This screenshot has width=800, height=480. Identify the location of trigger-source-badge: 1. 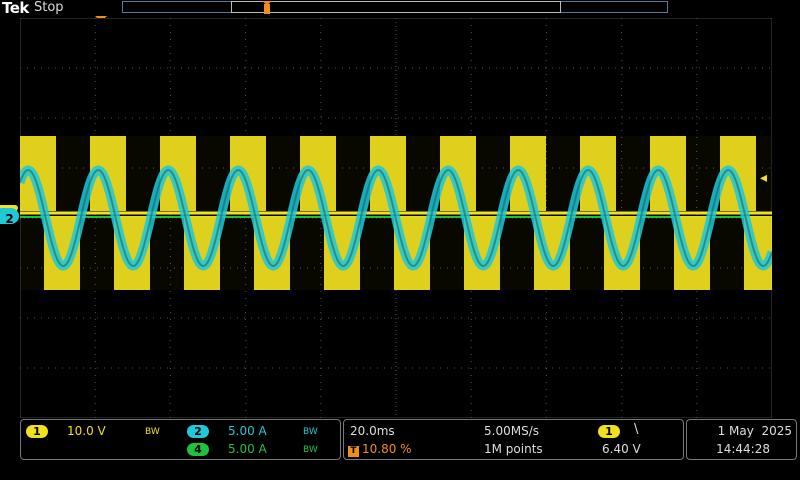
(609, 431).